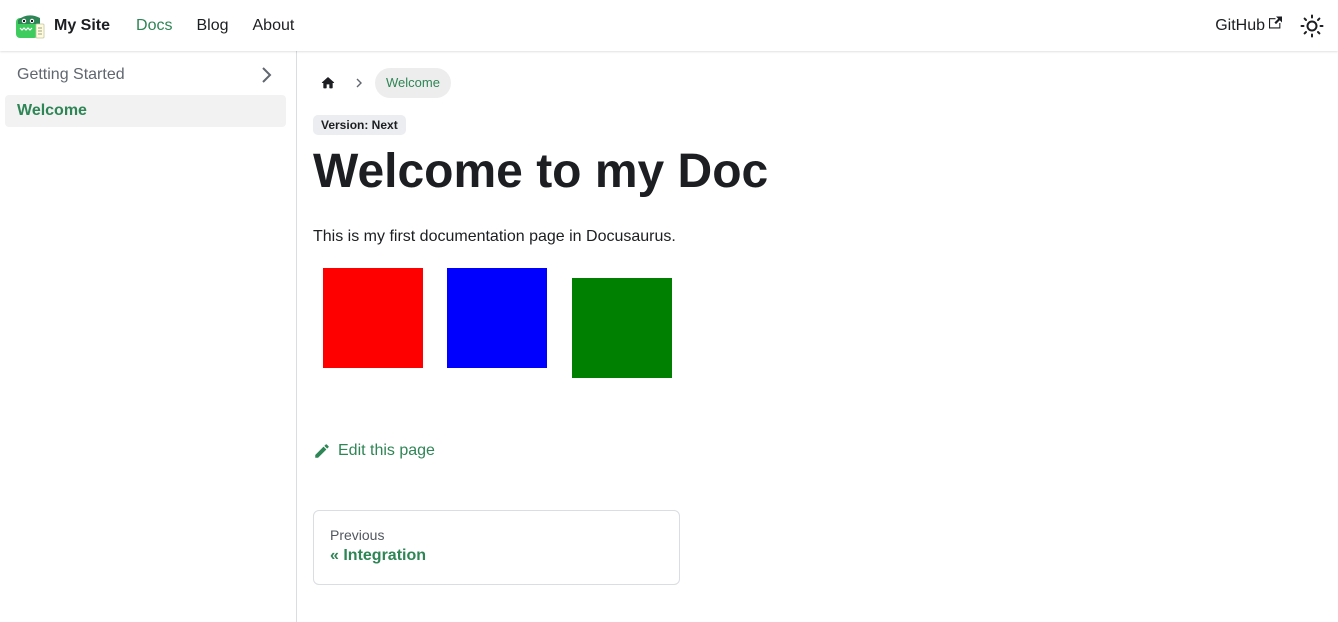 The height and width of the screenshot is (622, 1338). What do you see at coordinates (497, 318) in the screenshot?
I see `blue-square` at bounding box center [497, 318].